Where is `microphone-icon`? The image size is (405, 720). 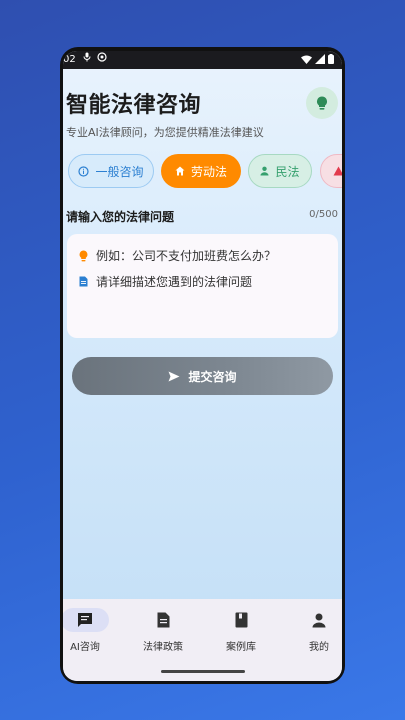 microphone-icon is located at coordinates (87, 57).